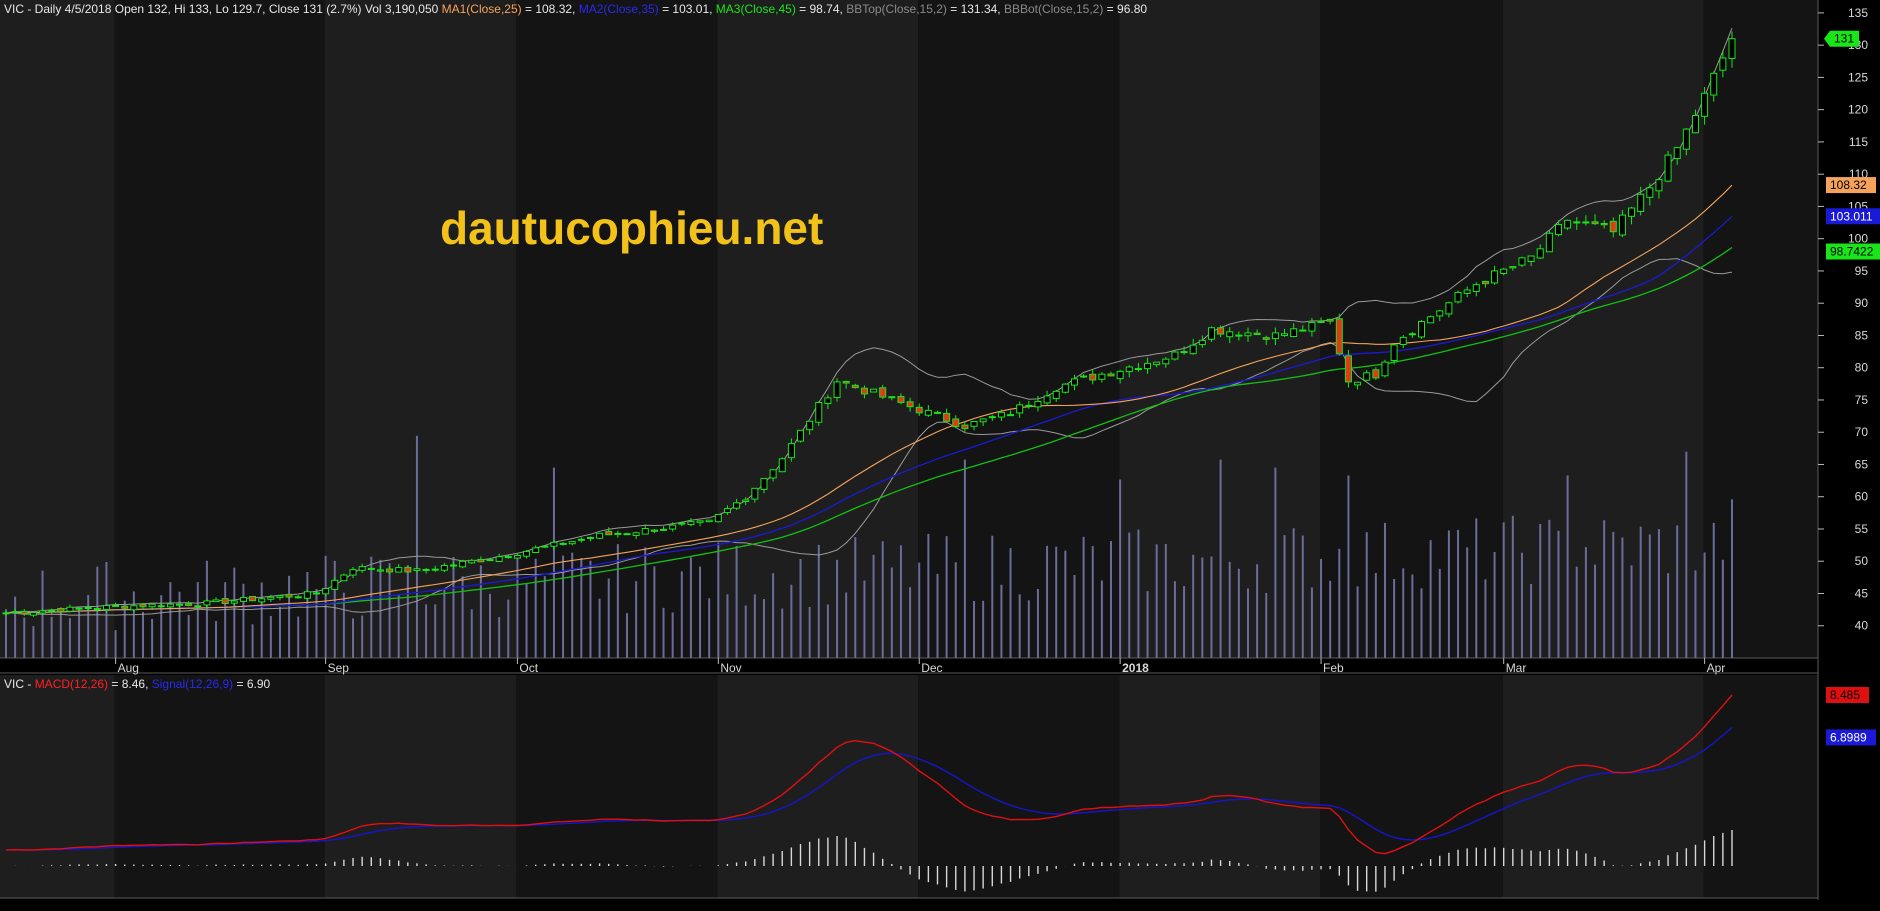 This screenshot has width=1880, height=911. I want to click on price-month-band, so click(219, 329).